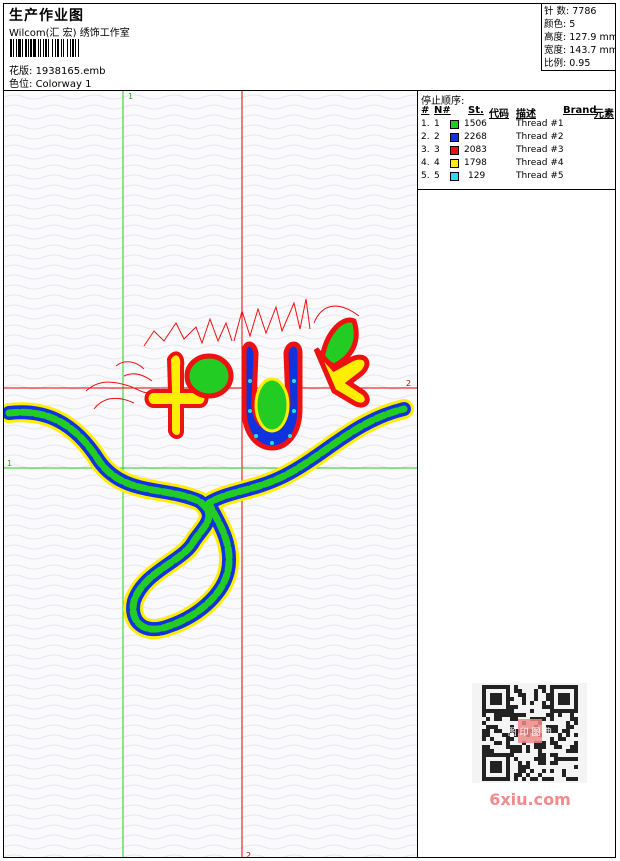 The image size is (620, 861). I want to click on studio-name: Wilcom(汇 宏) 绣饰工作室, so click(69, 33).